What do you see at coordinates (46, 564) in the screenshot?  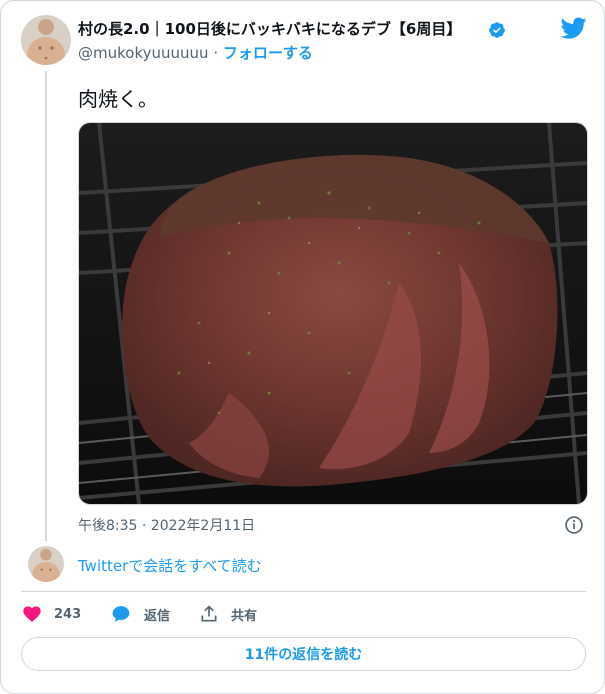 I see `conversation-avatar` at bounding box center [46, 564].